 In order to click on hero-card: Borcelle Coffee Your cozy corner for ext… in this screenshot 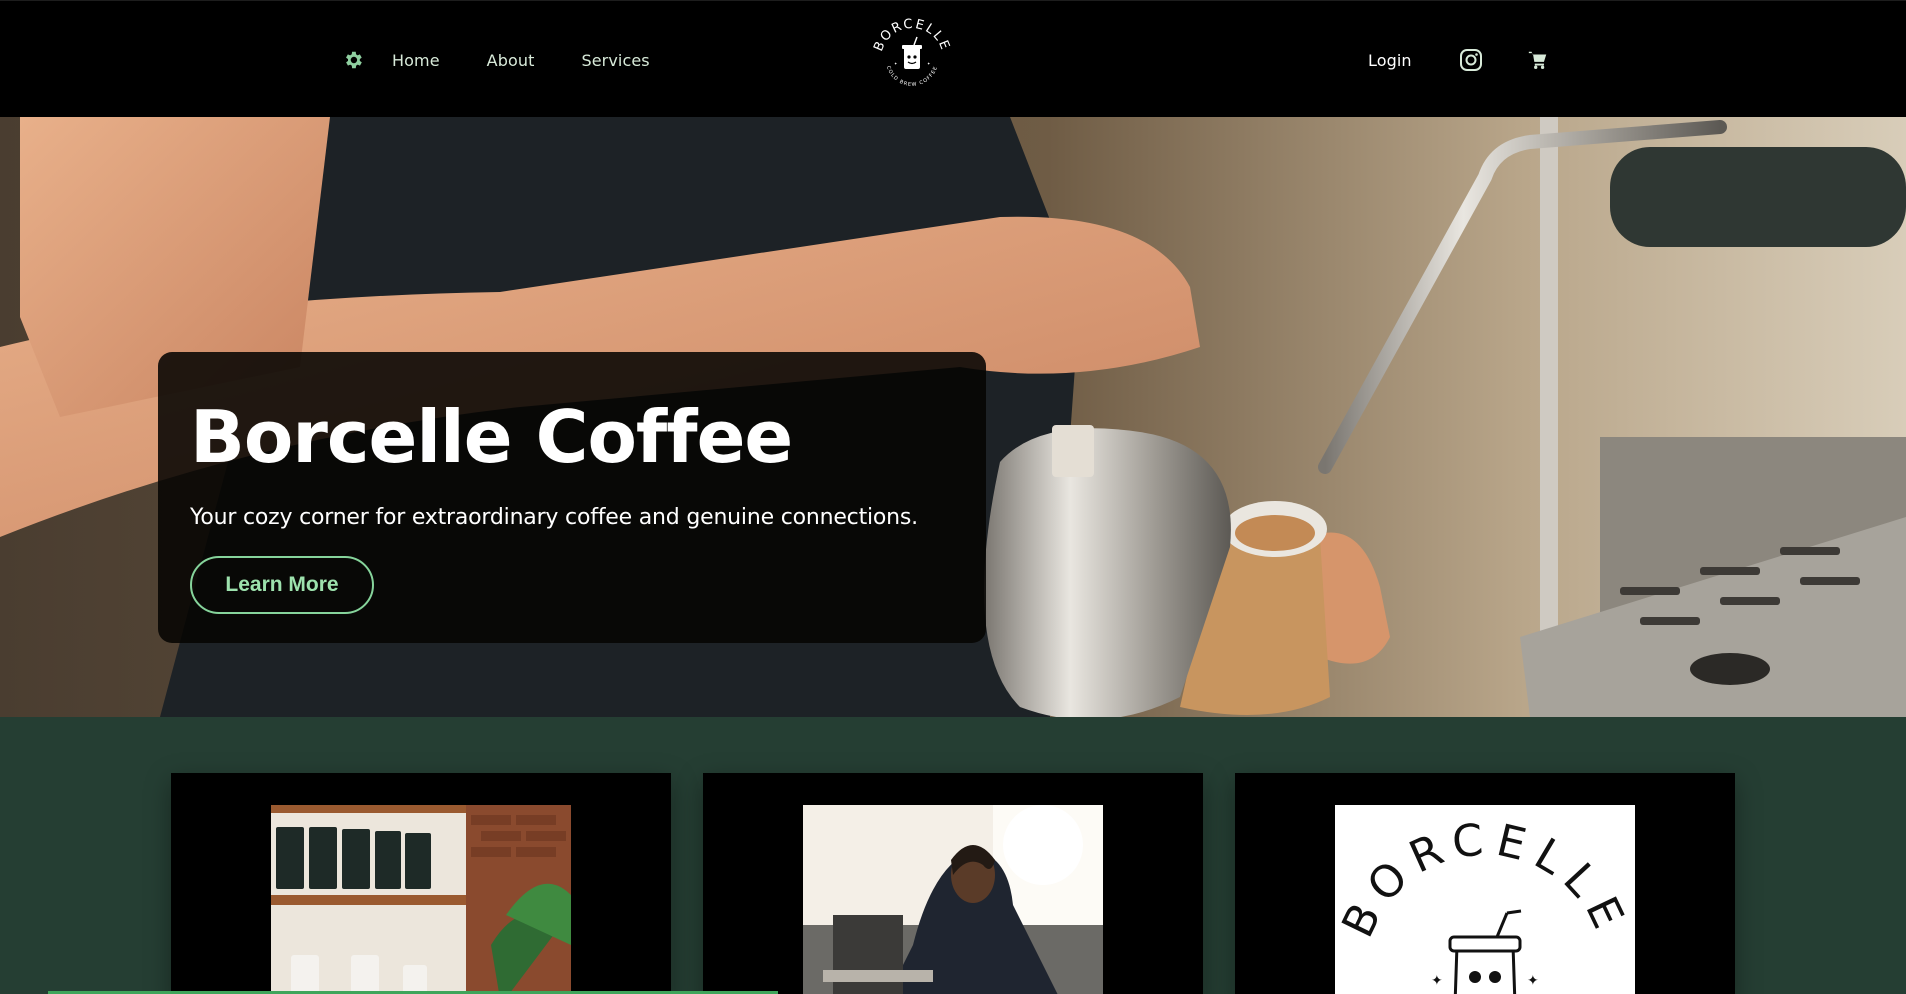, I will do `click(572, 497)`.